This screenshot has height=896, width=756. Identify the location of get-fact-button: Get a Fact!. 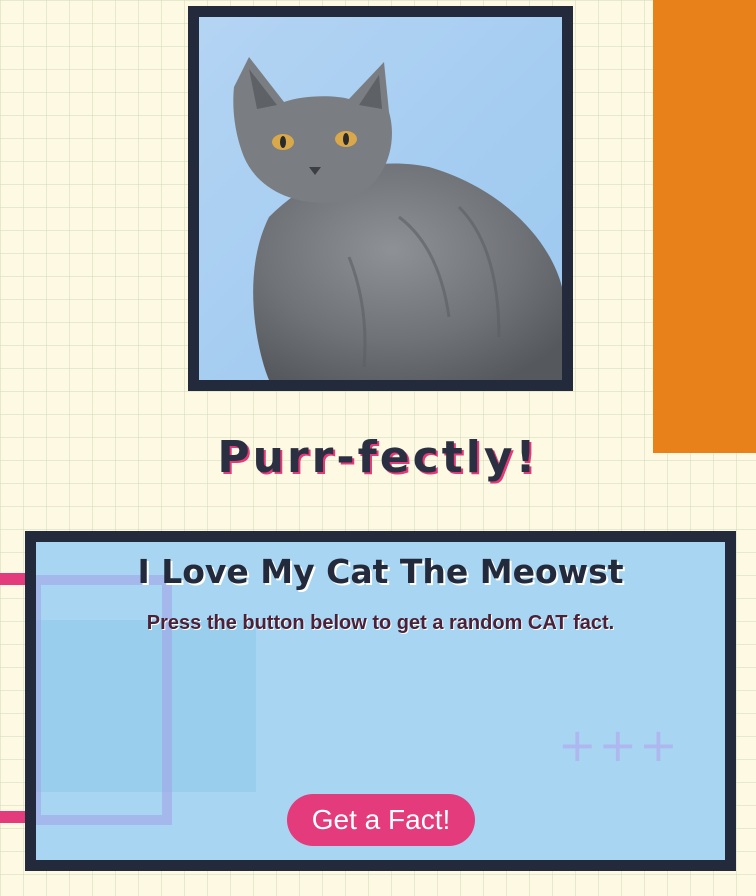
(381, 820).